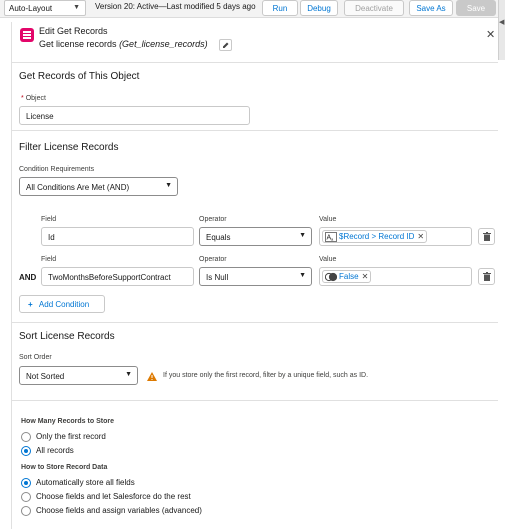 This screenshot has height=529, width=505. I want to click on object-field-label: * Object, so click(33, 98).